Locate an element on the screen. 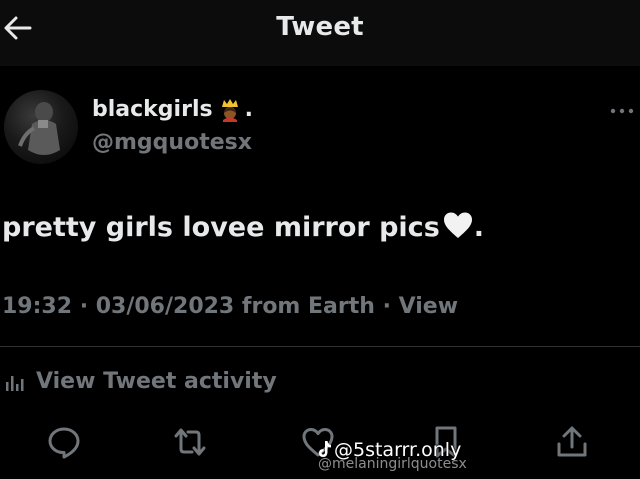 Image resolution: width=640 pixels, height=479 pixels. tweet-timestamp: 19:32 · 03/06/2023 from Earth · View is located at coordinates (230, 306).